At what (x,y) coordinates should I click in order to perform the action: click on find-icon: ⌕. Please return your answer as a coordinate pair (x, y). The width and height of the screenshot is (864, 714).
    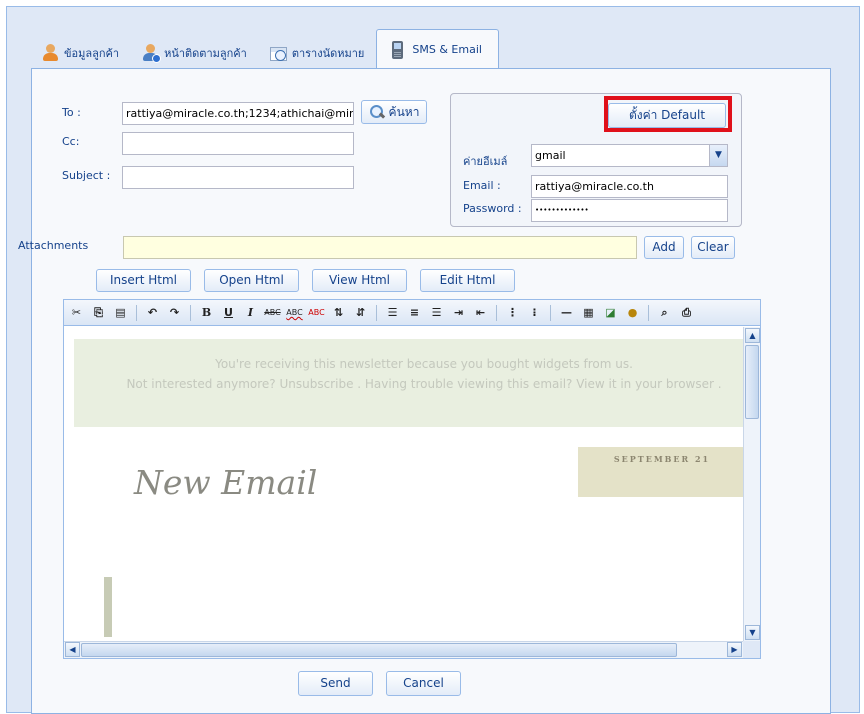
    Looking at the image, I should click on (664, 312).